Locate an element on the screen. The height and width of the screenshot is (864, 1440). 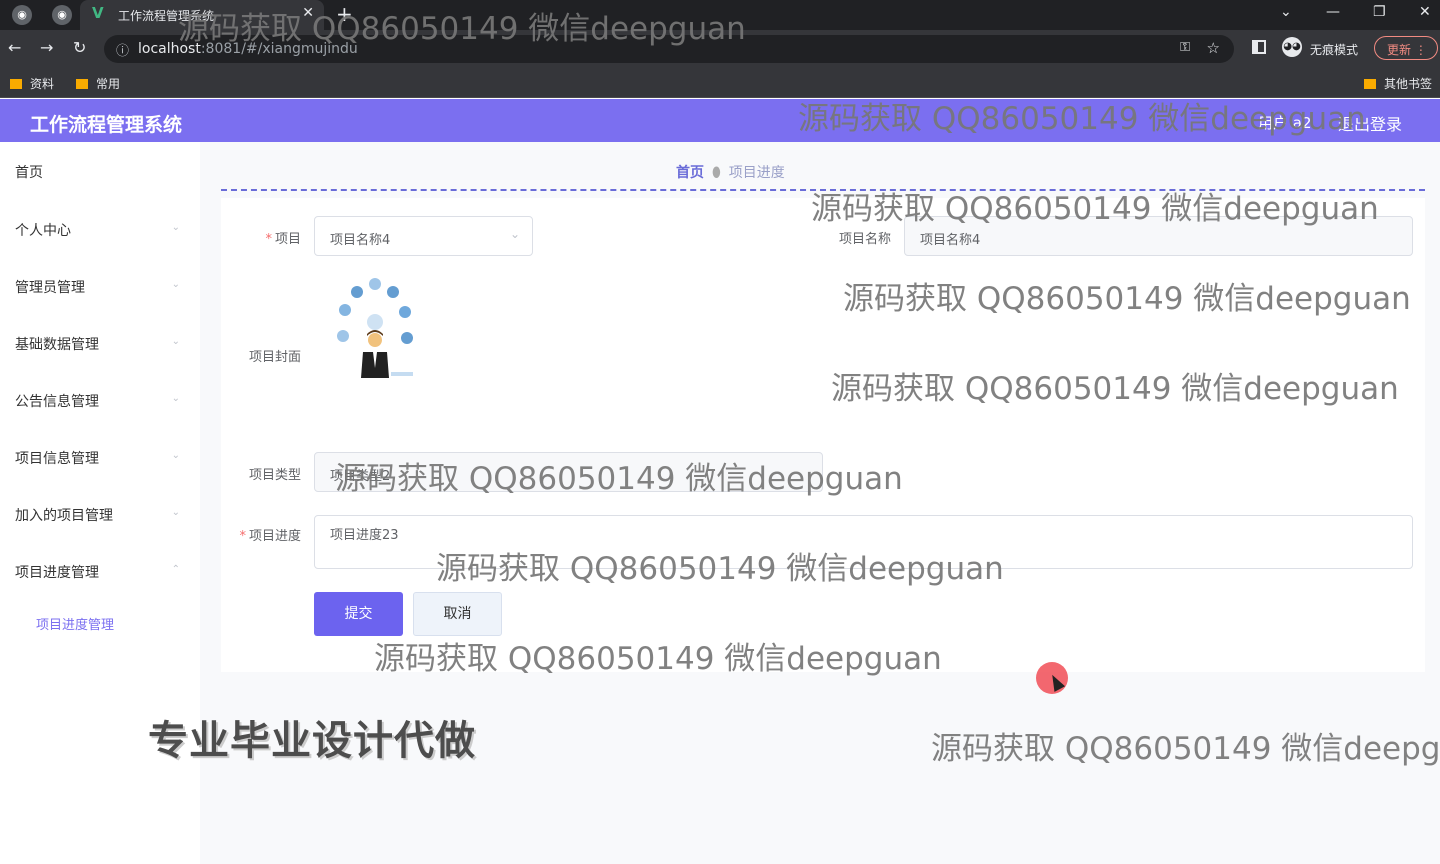
project-type-label: 项目类型 is located at coordinates (274, 475).